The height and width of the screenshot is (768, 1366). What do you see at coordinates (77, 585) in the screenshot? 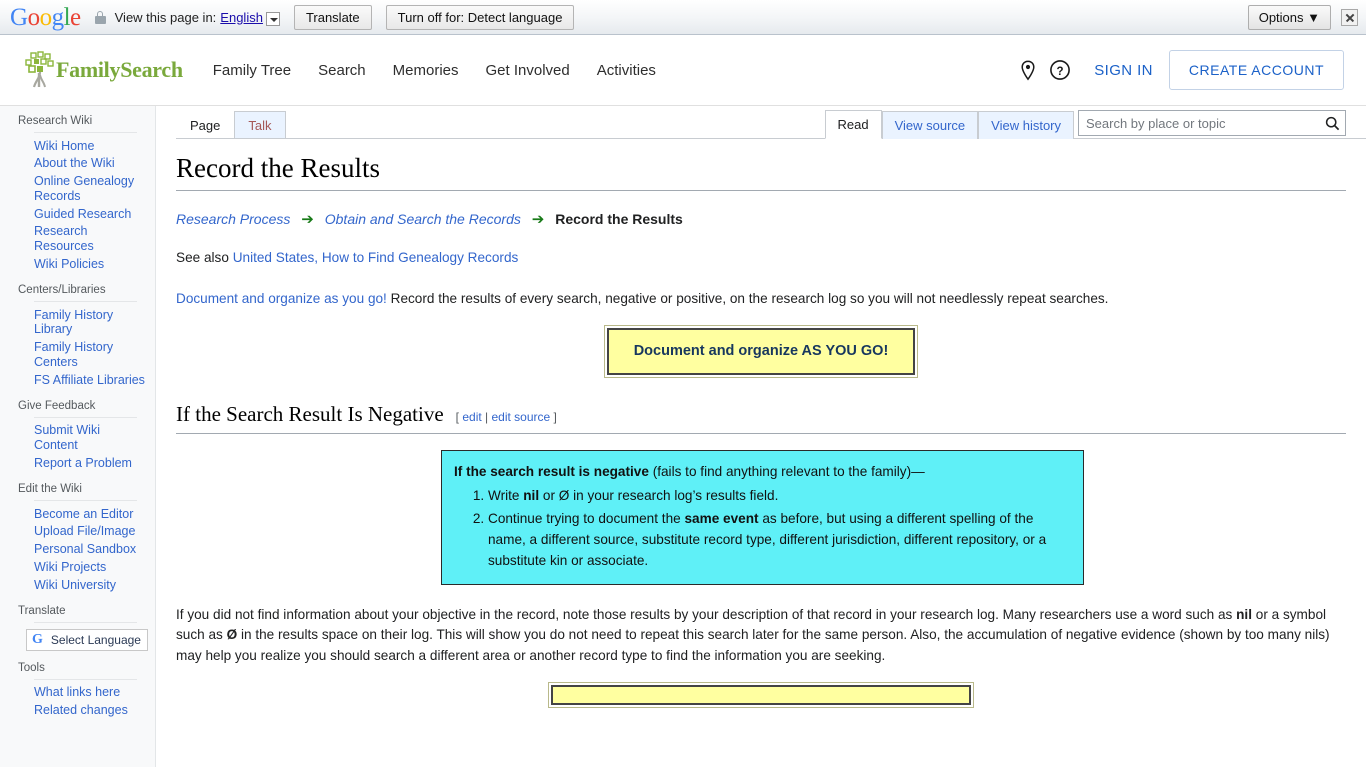
I see `sidebar-item-wiki-university: Wiki University` at bounding box center [77, 585].